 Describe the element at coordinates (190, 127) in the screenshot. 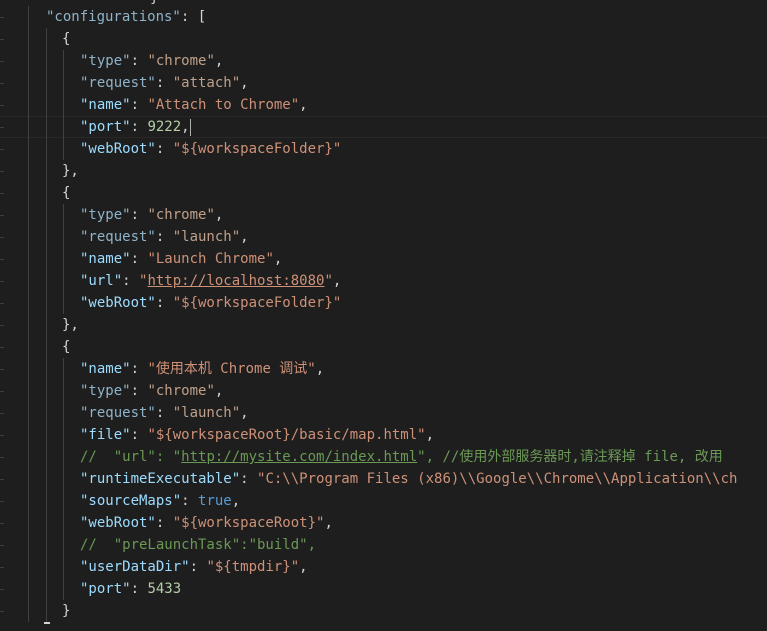

I see `text-cursor` at that location.